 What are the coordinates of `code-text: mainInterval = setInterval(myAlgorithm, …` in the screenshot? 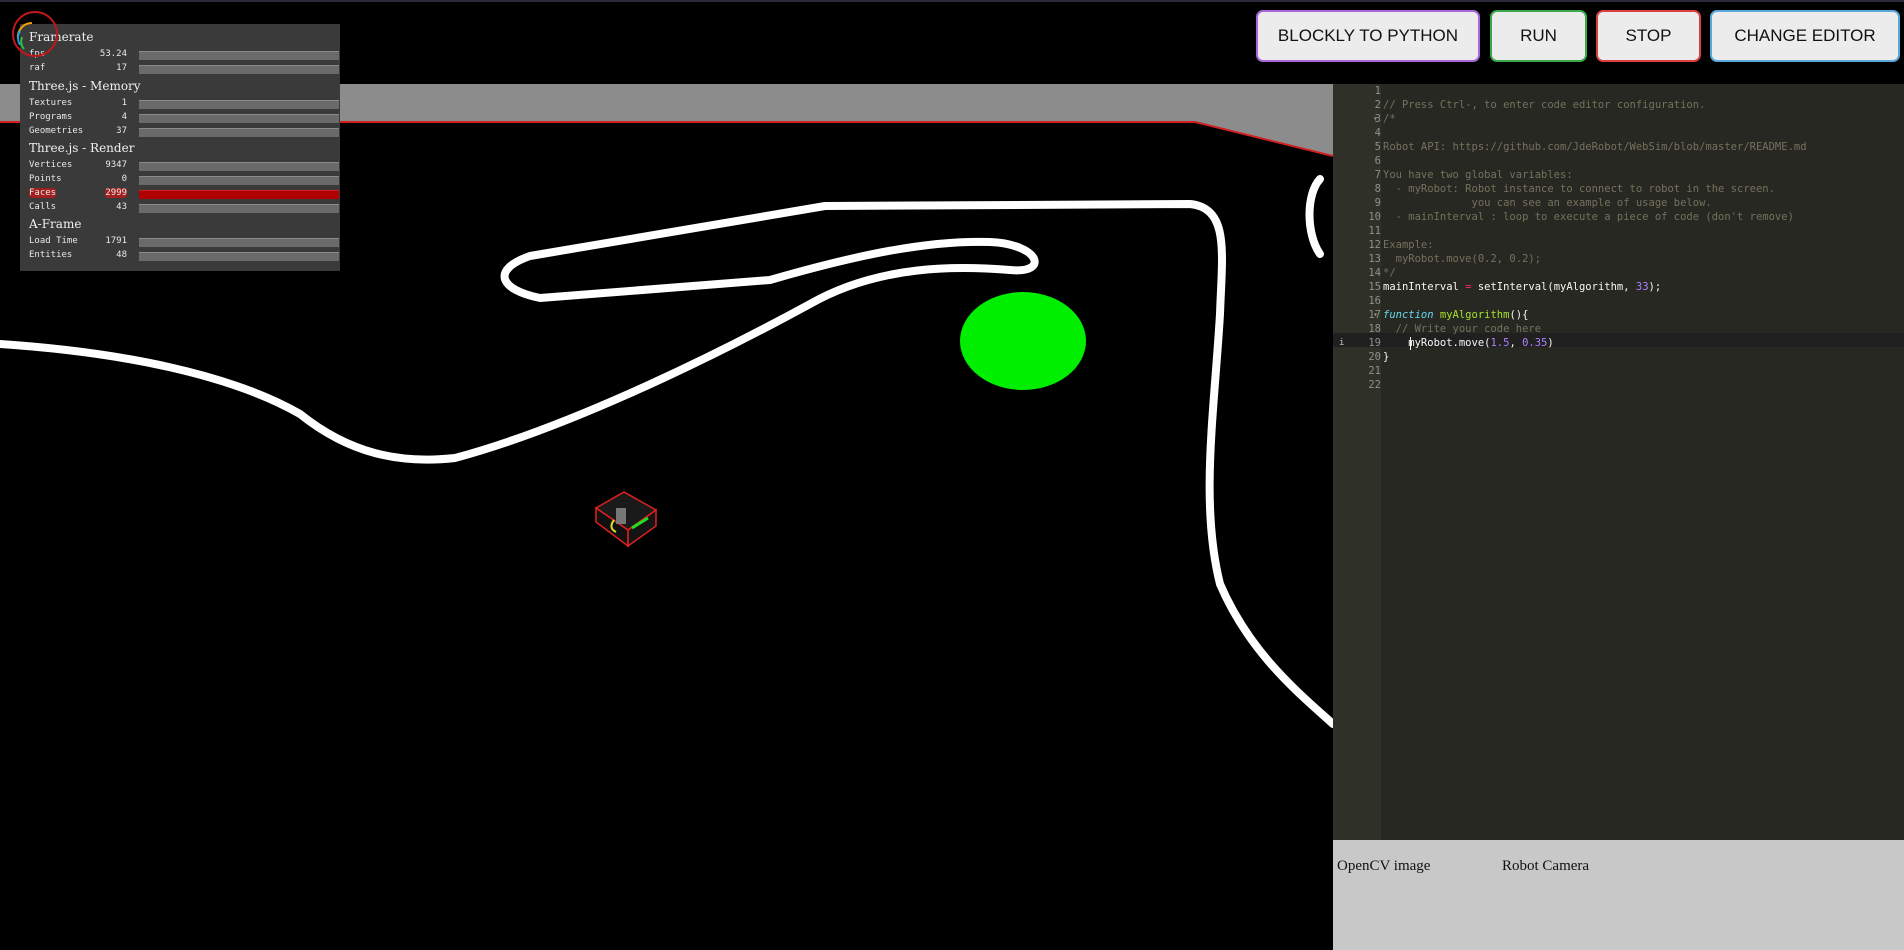 It's located at (1522, 287).